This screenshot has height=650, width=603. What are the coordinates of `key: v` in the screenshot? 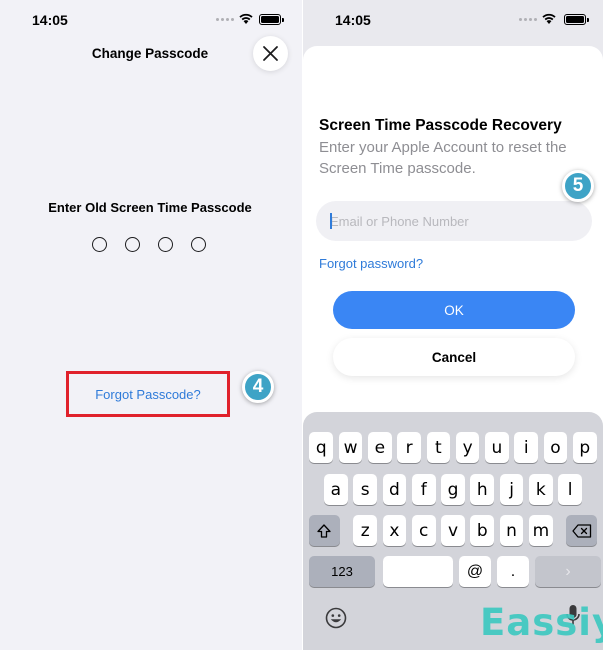 It's located at (453, 530).